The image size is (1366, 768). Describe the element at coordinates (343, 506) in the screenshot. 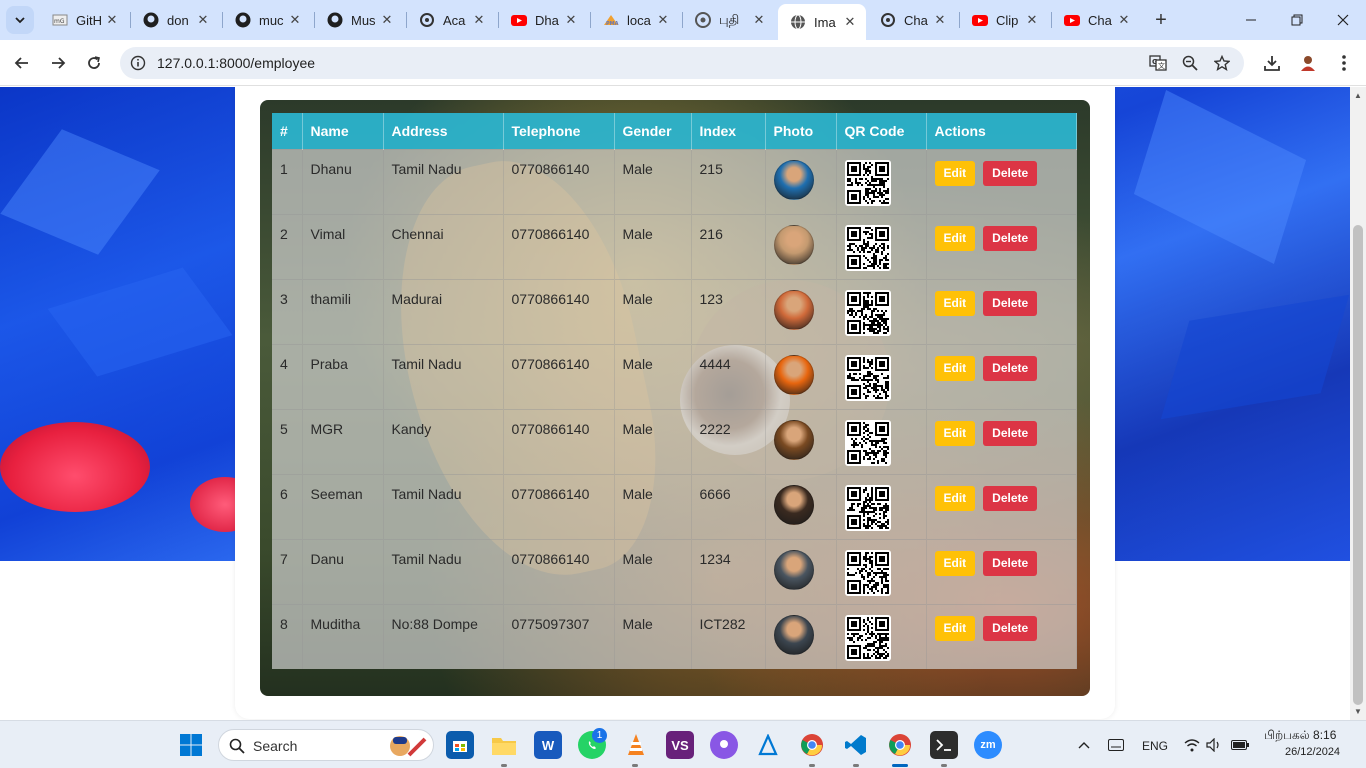

I see `cell-name: Seeman` at that location.